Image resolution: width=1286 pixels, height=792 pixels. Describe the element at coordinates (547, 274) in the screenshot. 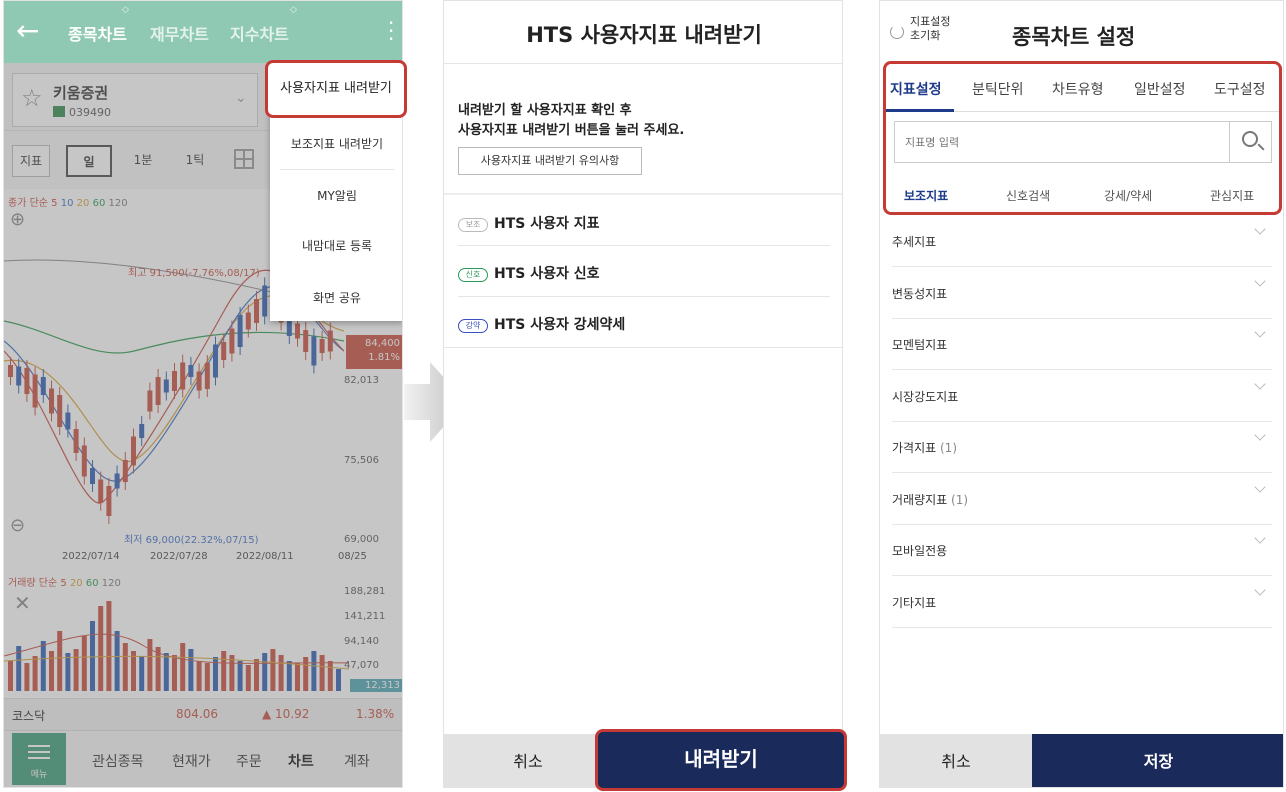

I see `item-label: HTS 사용자 신호` at that location.